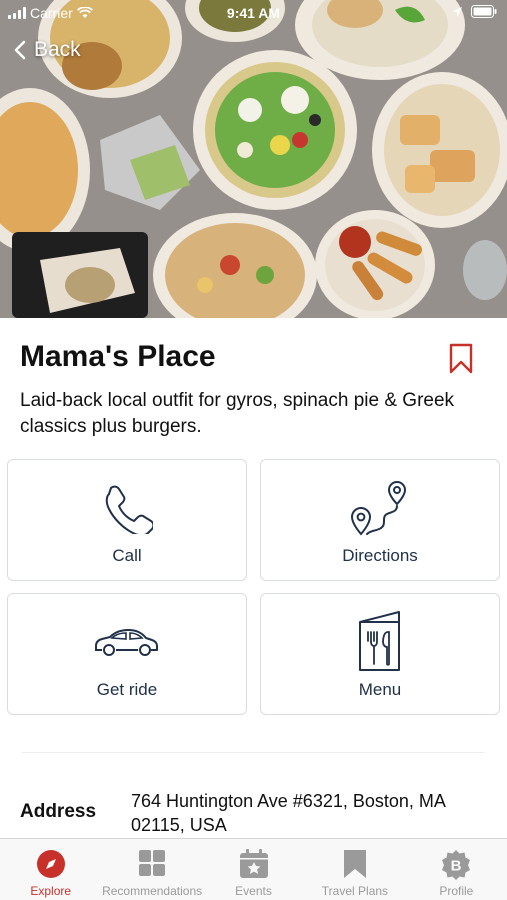 The height and width of the screenshot is (900, 507). What do you see at coordinates (378, 508) in the screenshot?
I see `route-pins-icon` at bounding box center [378, 508].